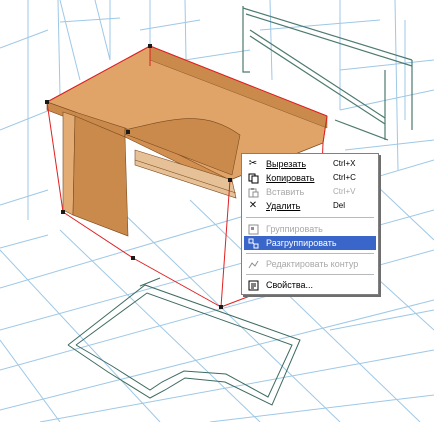 The image size is (434, 422). I want to click on copy-icon, so click(253, 178).